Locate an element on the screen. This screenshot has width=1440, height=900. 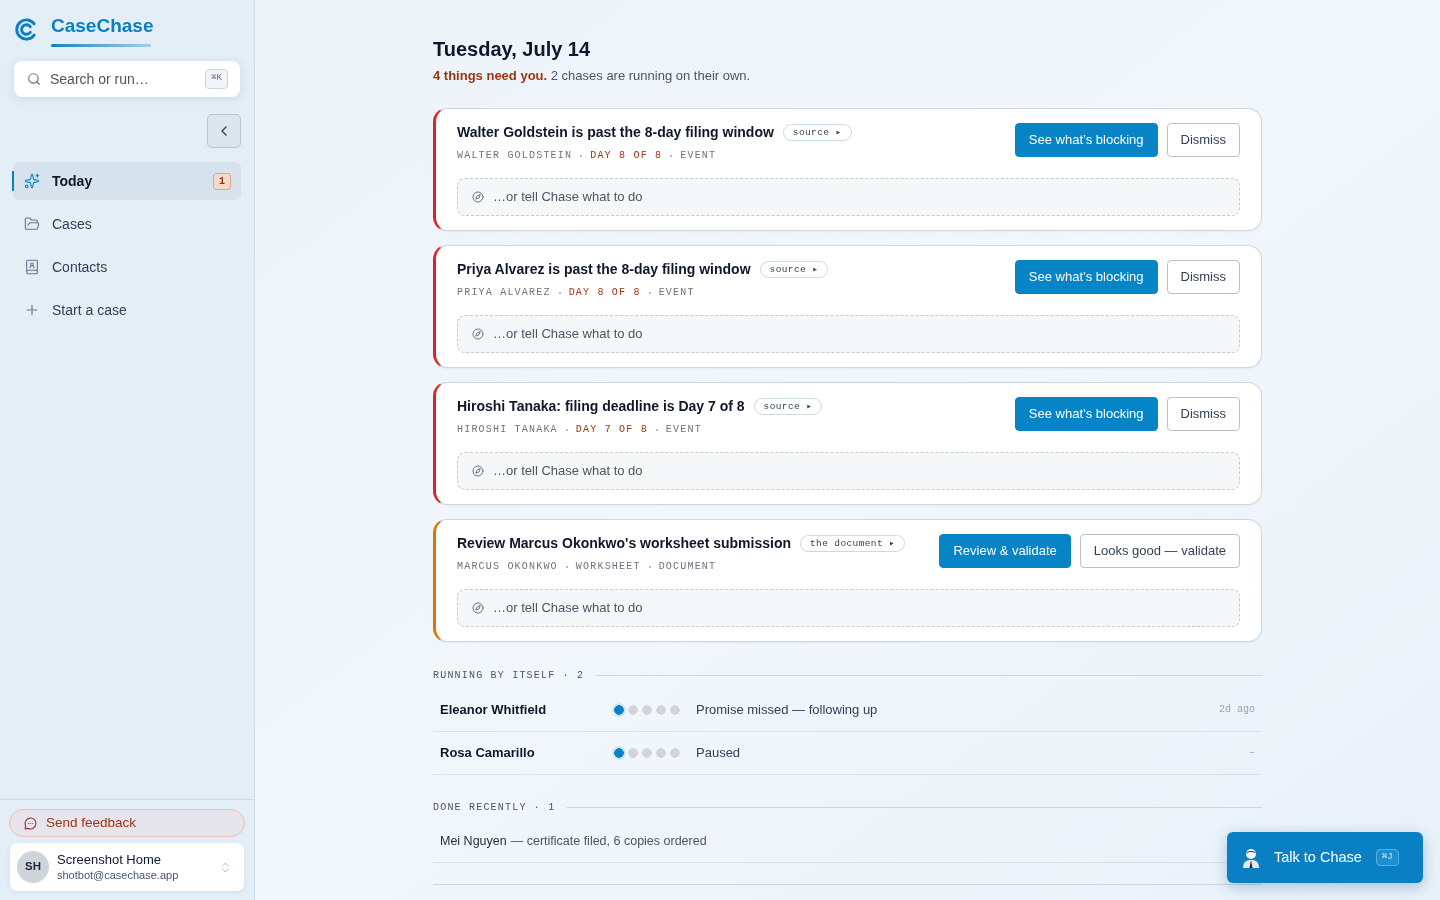
user-account-button: SH Screenshot Home shotbot@casechase.app is located at coordinates (127, 867).